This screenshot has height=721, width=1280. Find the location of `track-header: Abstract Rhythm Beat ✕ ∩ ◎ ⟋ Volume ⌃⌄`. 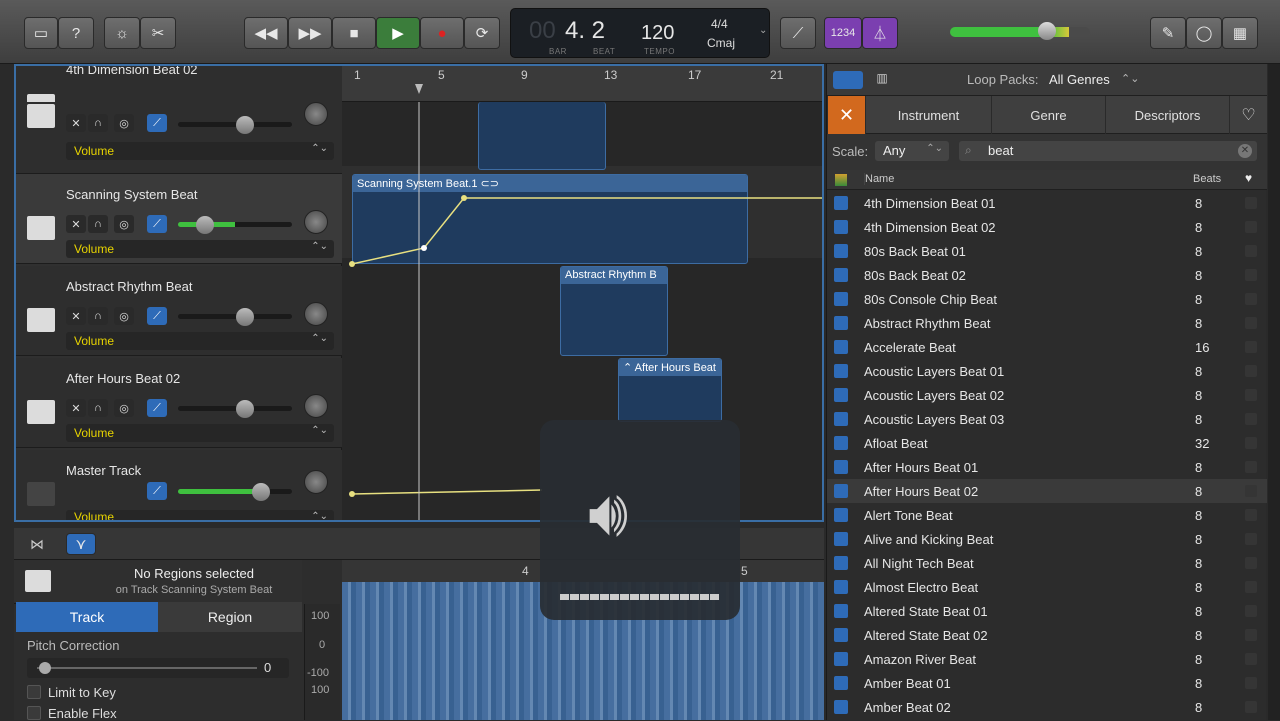

track-header: Abstract Rhythm Beat ✕ ∩ ◎ ⟋ Volume ⌃⌄ is located at coordinates (179, 311).